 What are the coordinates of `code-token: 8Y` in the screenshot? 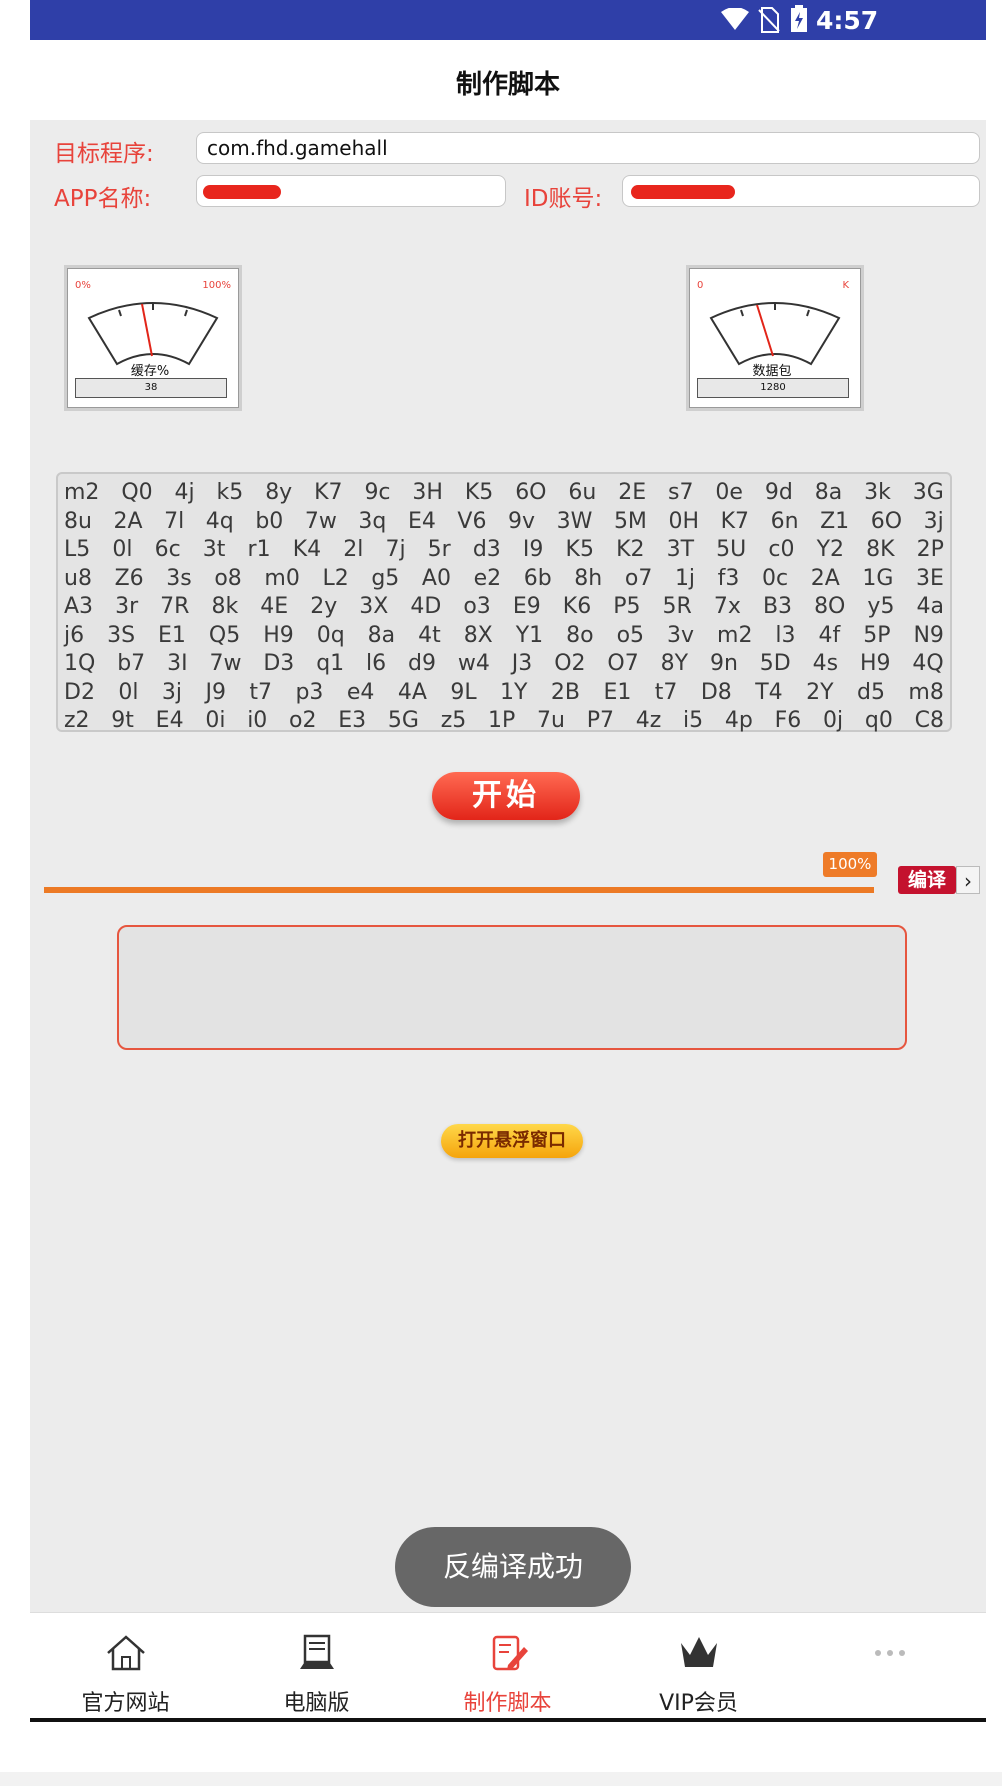 It's located at (674, 663).